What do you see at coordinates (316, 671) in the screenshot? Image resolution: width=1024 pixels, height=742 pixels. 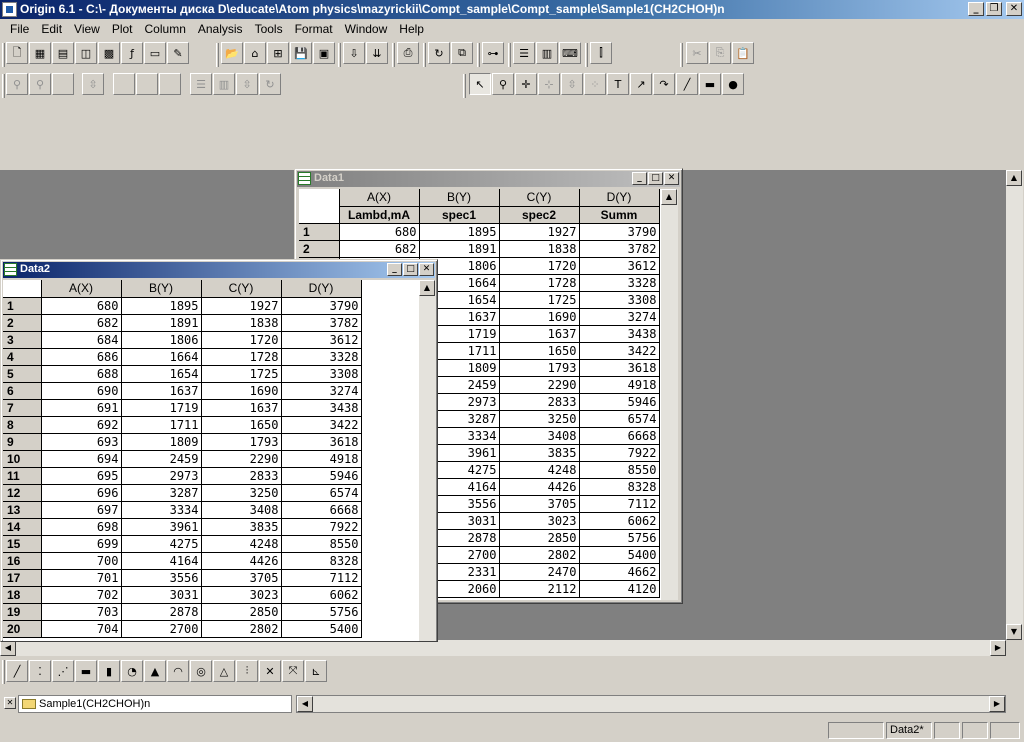 I see `template-plot-icon: ⊾` at bounding box center [316, 671].